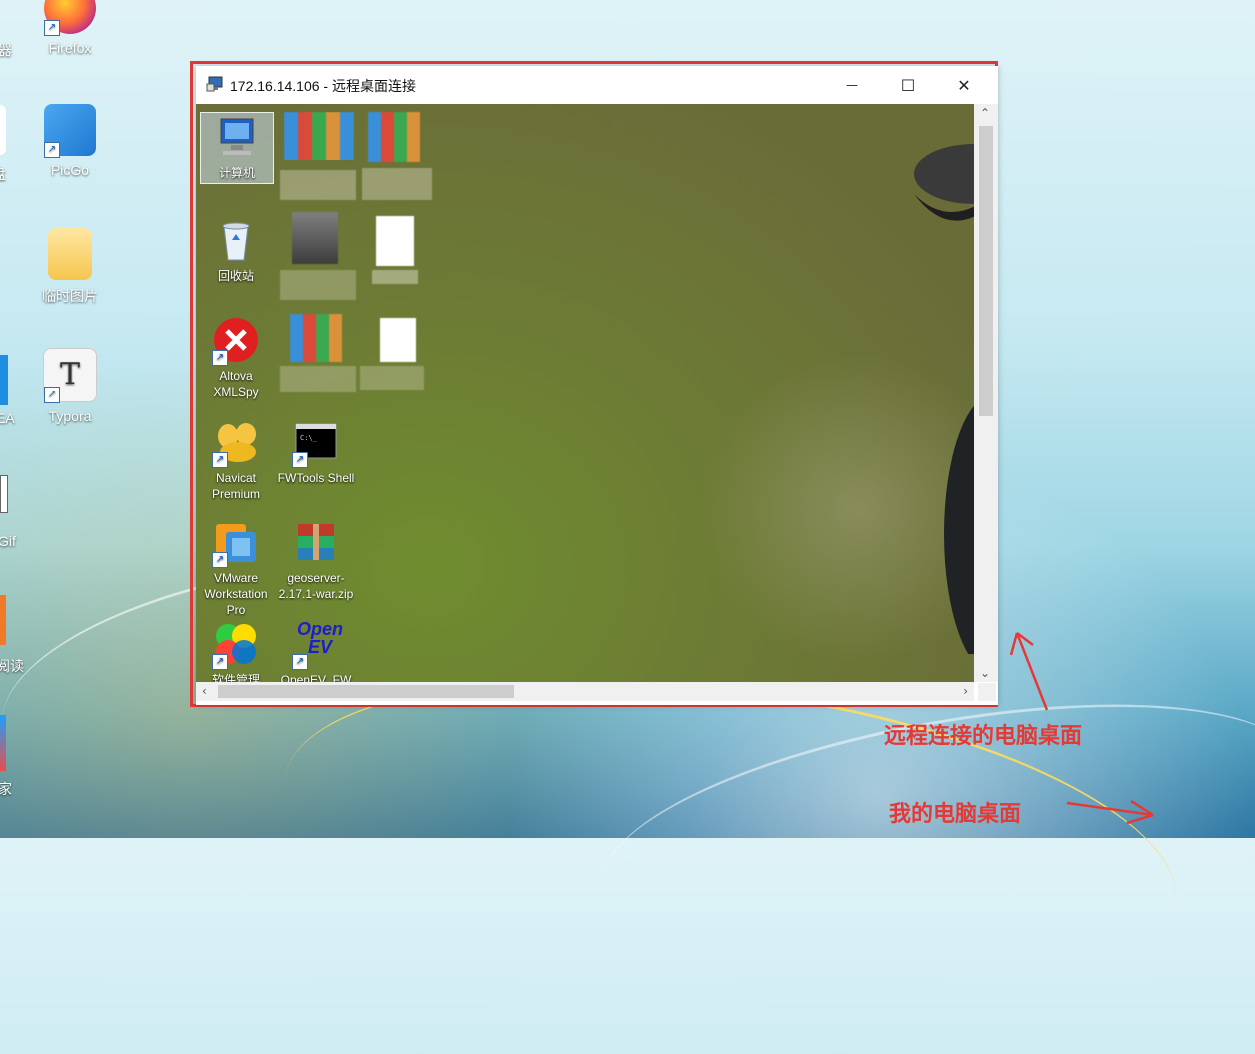 This screenshot has width=1255, height=1054. Describe the element at coordinates (6, 50) in the screenshot. I see `partial-label: 器` at that location.